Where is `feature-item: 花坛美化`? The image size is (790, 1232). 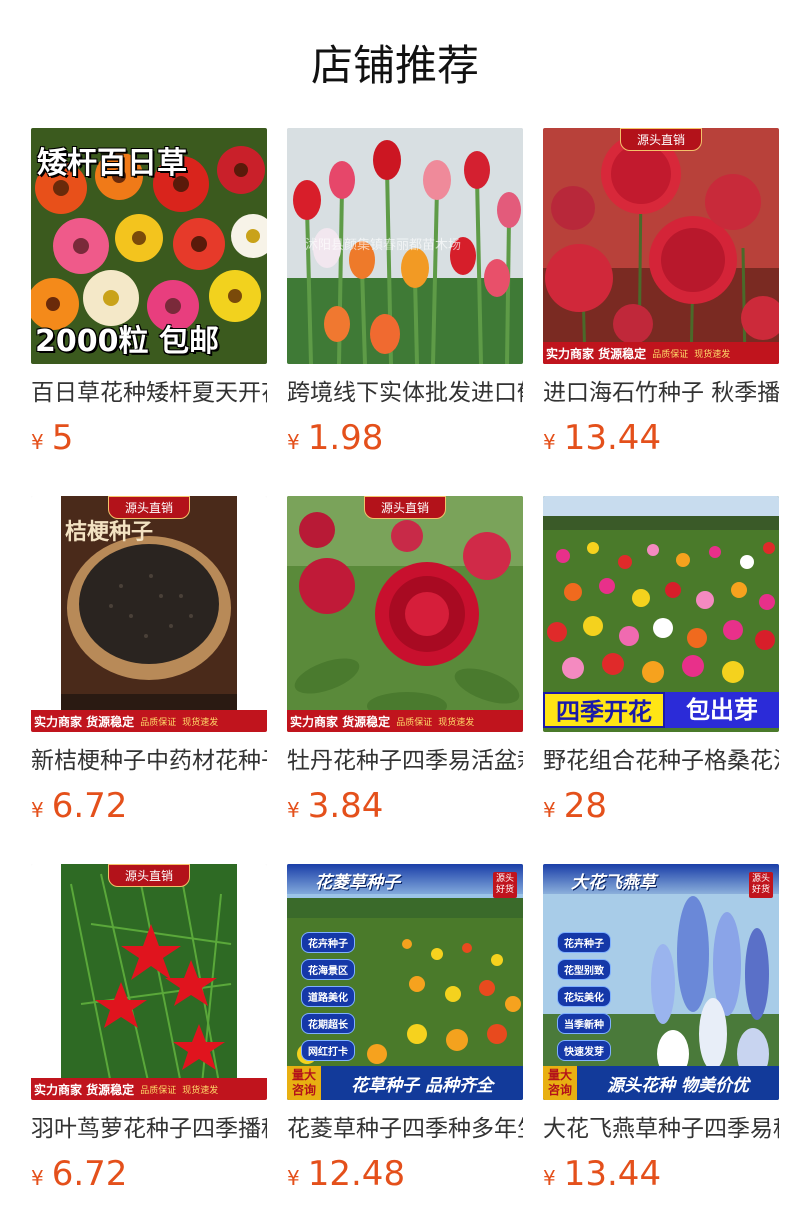 feature-item: 花坛美化 is located at coordinates (584, 996).